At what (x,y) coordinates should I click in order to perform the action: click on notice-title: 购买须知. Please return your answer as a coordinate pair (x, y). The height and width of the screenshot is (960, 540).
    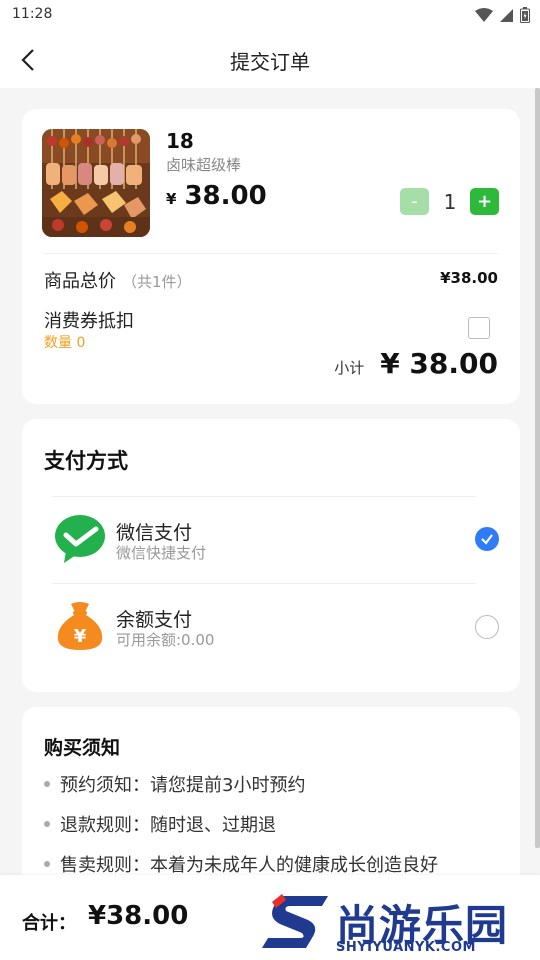
    Looking at the image, I should click on (82, 748).